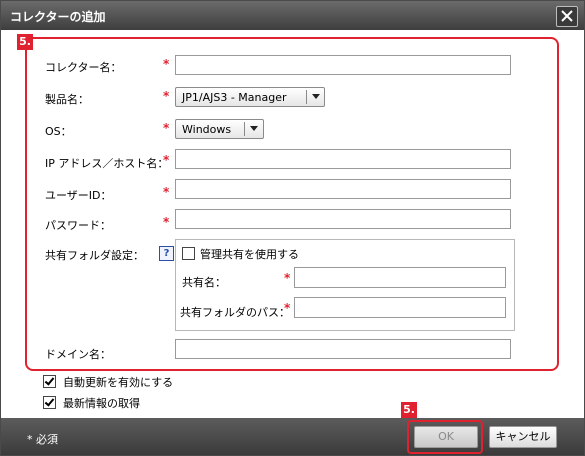 Image resolution: width=585 pixels, height=456 pixels. Describe the element at coordinates (83, 67) in the screenshot. I see `collector-name-label: コレクター名：` at that location.